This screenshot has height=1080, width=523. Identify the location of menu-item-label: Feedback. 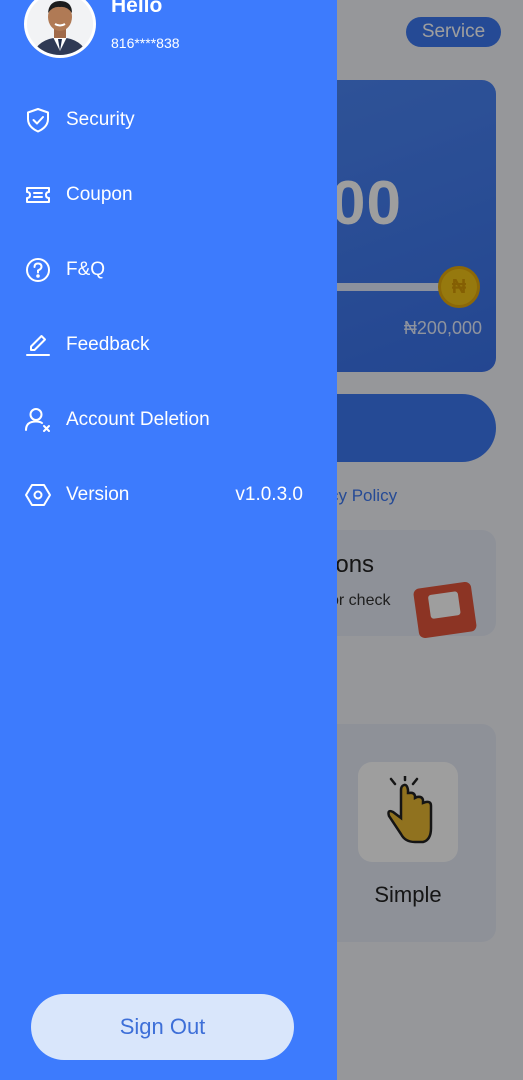
(108, 344).